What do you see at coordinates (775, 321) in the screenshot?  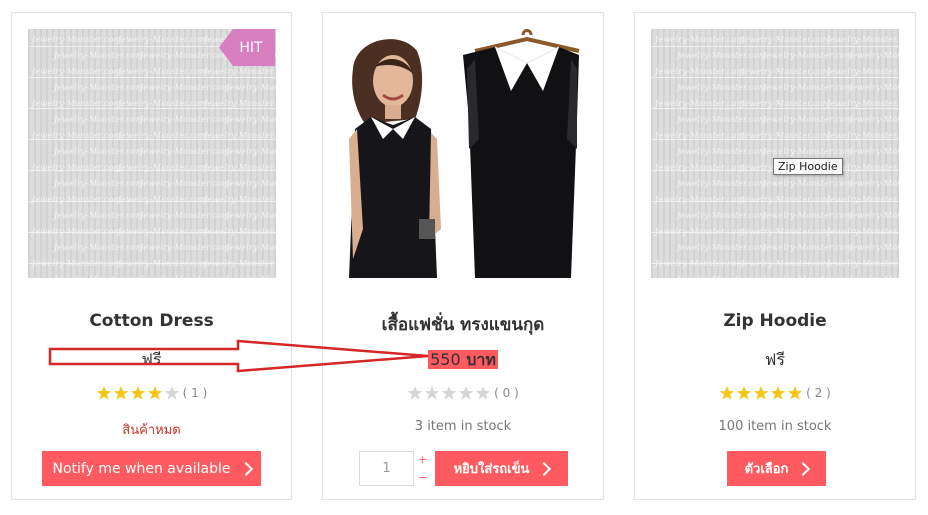 I see `product-title: Zip Hoodie` at bounding box center [775, 321].